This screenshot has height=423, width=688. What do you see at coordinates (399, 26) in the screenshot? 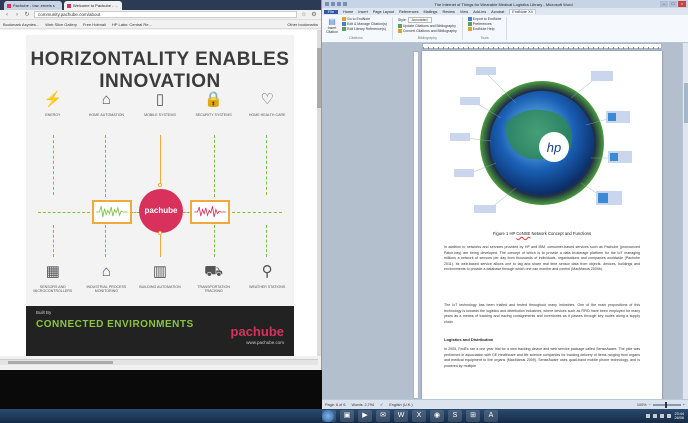
I see `update-icon` at bounding box center [399, 26].